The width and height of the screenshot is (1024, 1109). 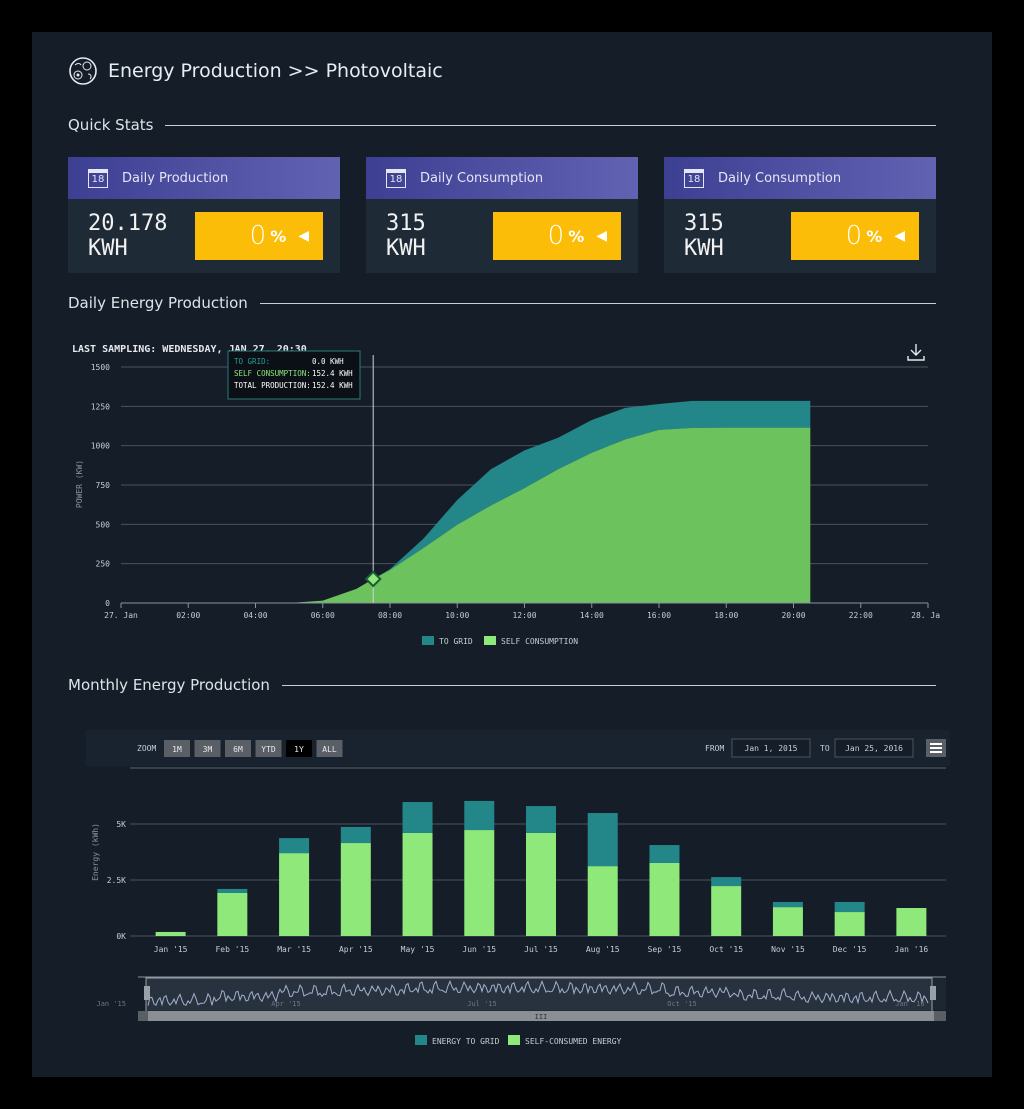 I want to click on percent-value: 0, so click(x=258, y=236).